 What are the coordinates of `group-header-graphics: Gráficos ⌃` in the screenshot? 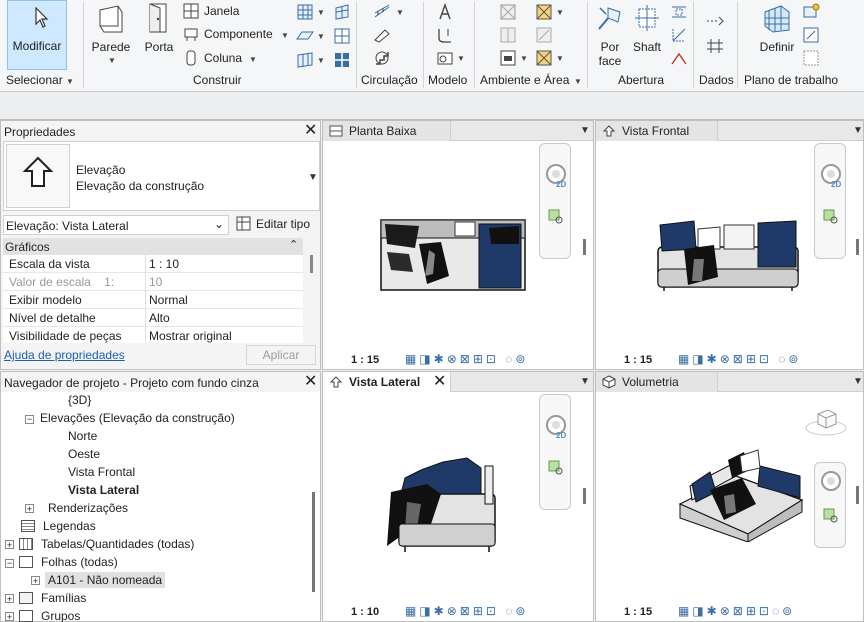 It's located at (153, 246).